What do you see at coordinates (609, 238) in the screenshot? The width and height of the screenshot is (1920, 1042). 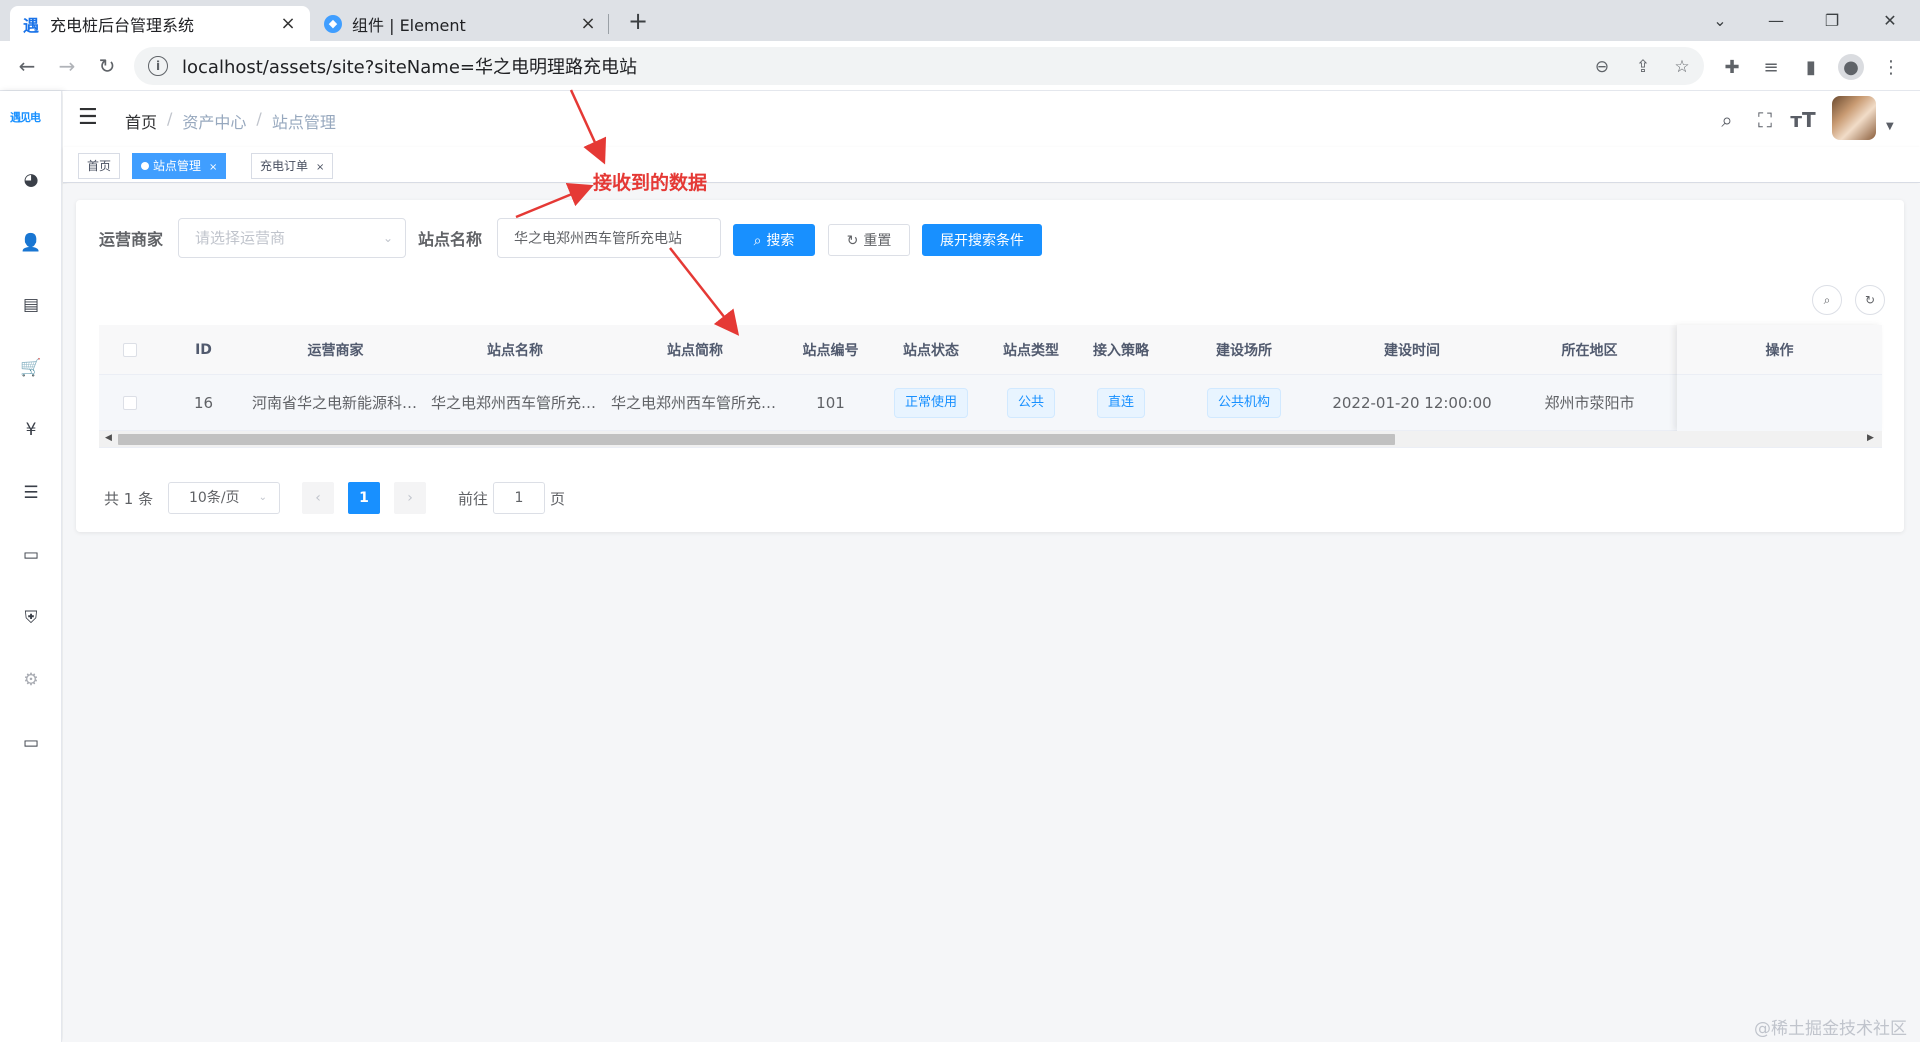 I see `site-name-input` at bounding box center [609, 238].